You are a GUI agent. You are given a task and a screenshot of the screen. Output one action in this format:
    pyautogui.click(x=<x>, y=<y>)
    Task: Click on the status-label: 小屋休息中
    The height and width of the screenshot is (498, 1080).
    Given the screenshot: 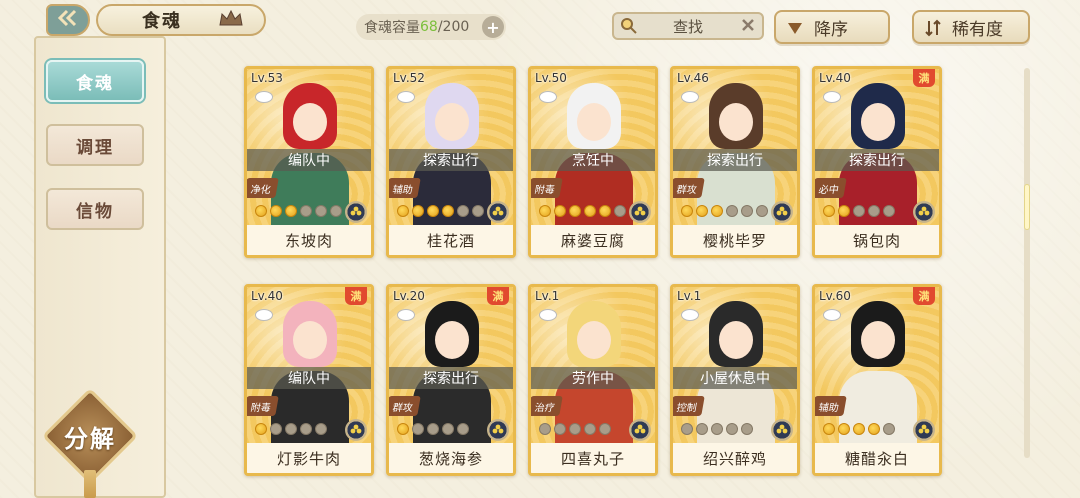 What is the action you would take?
    pyautogui.click(x=735, y=378)
    